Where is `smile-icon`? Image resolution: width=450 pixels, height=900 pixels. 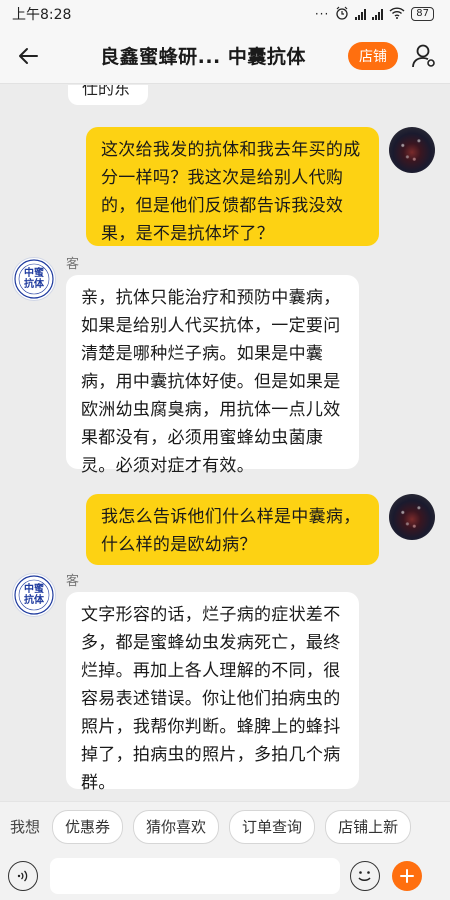
smile-icon is located at coordinates (364, 875).